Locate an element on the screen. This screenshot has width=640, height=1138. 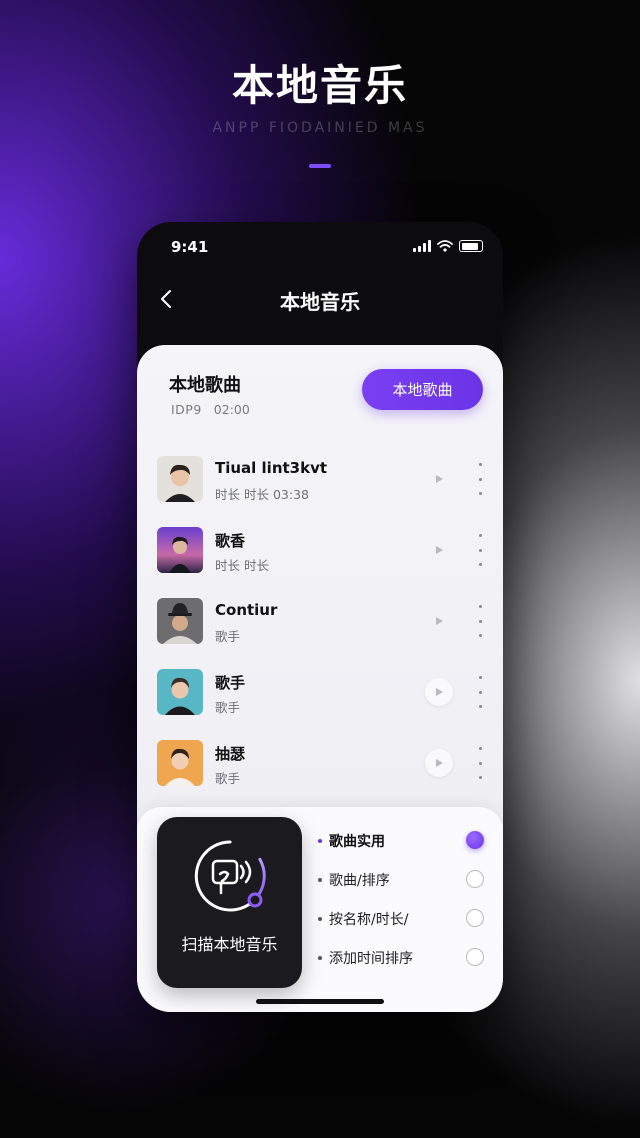
sort-option-label: 歌曲/排序 is located at coordinates (359, 881).